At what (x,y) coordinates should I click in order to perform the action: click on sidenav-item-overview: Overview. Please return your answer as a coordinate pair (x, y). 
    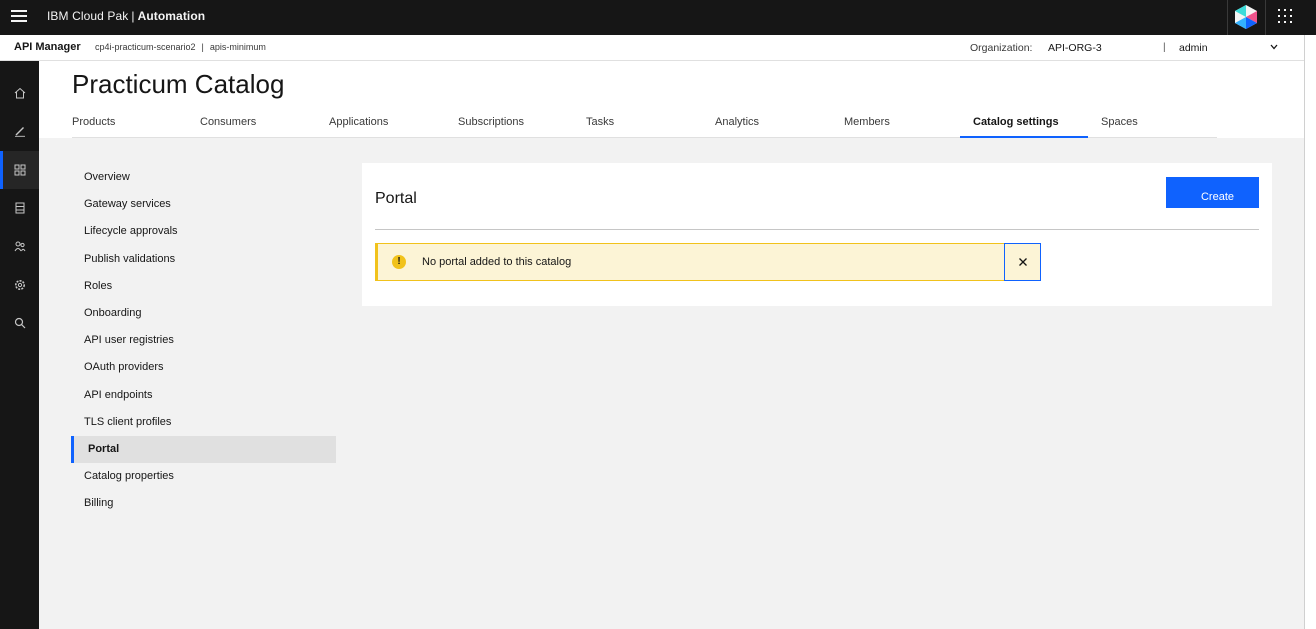
    Looking at the image, I should click on (203, 177).